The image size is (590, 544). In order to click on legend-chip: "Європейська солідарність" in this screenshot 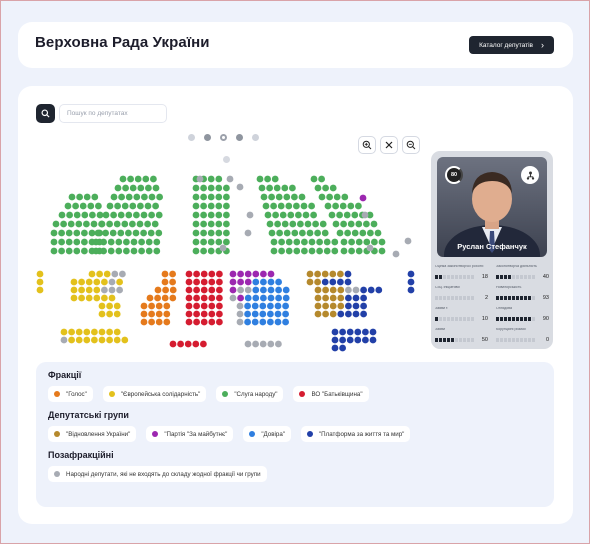, I will do `click(154, 394)`.